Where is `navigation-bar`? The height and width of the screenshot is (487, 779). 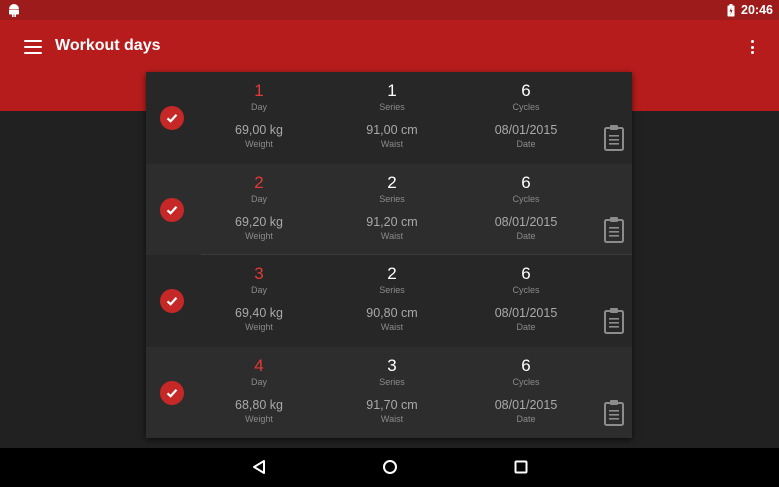
navigation-bar is located at coordinates (389, 467).